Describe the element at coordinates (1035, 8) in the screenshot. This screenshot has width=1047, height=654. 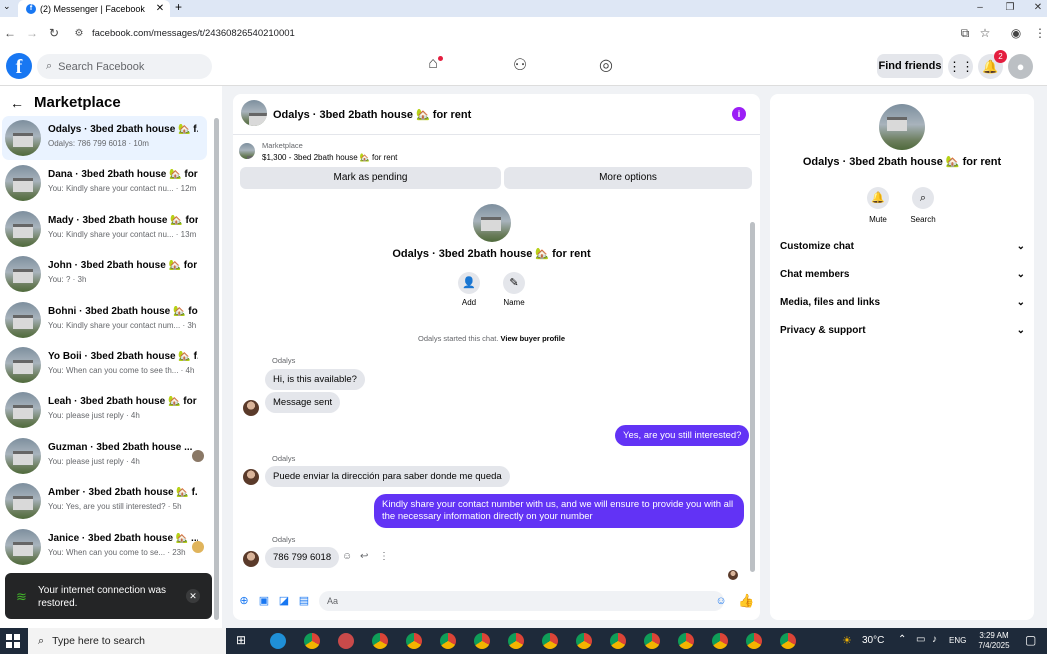
I see `window-close-icon: ✕` at that location.